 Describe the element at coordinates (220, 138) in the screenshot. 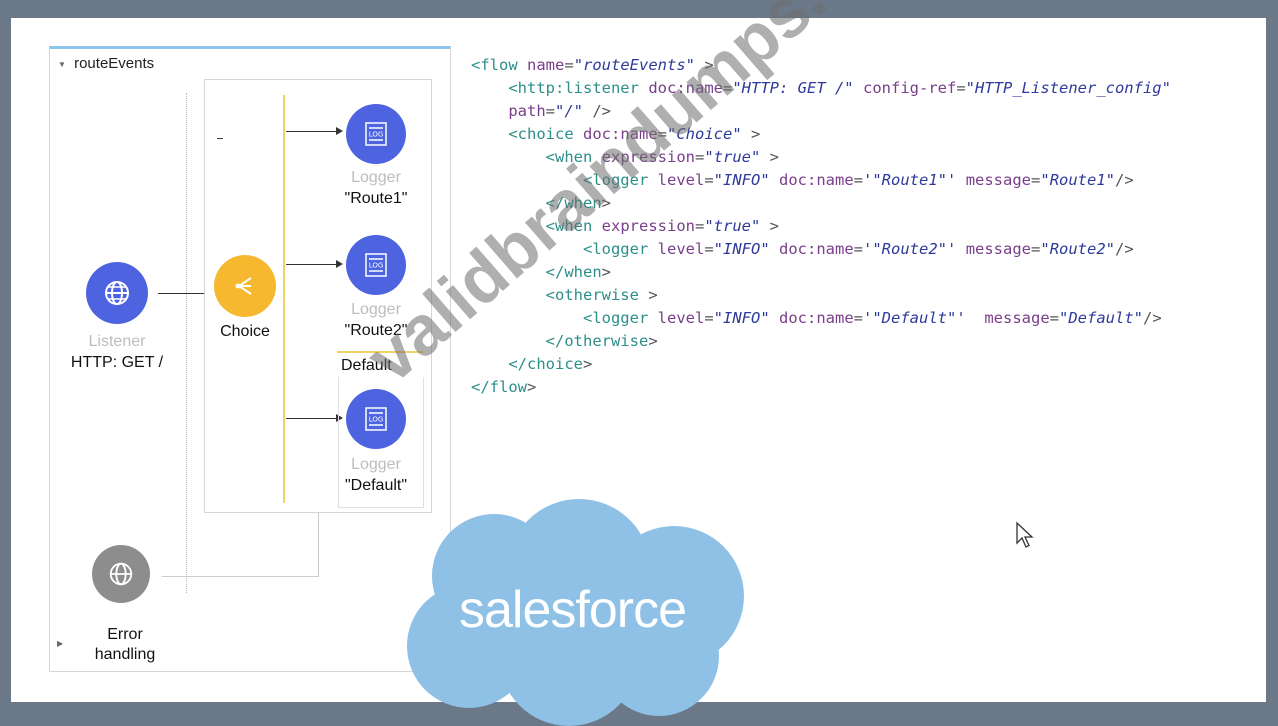

I see `scope-marker` at that location.